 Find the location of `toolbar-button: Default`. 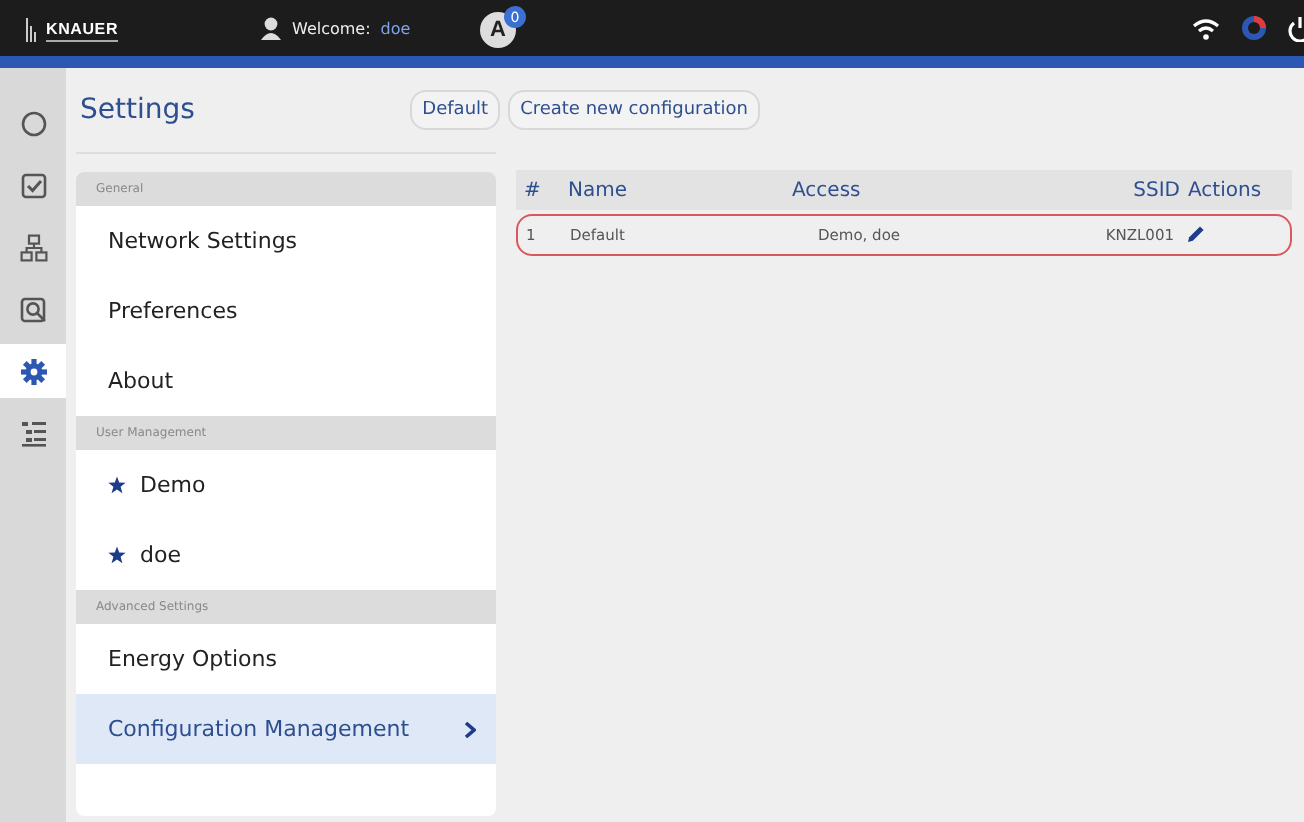

toolbar-button: Default is located at coordinates (455, 110).